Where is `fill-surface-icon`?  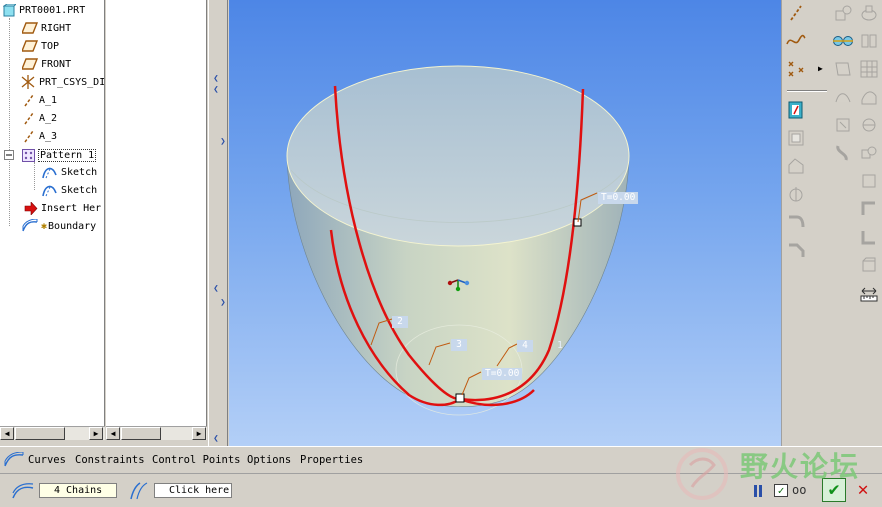
fill-surface-icon is located at coordinates (869, 97).